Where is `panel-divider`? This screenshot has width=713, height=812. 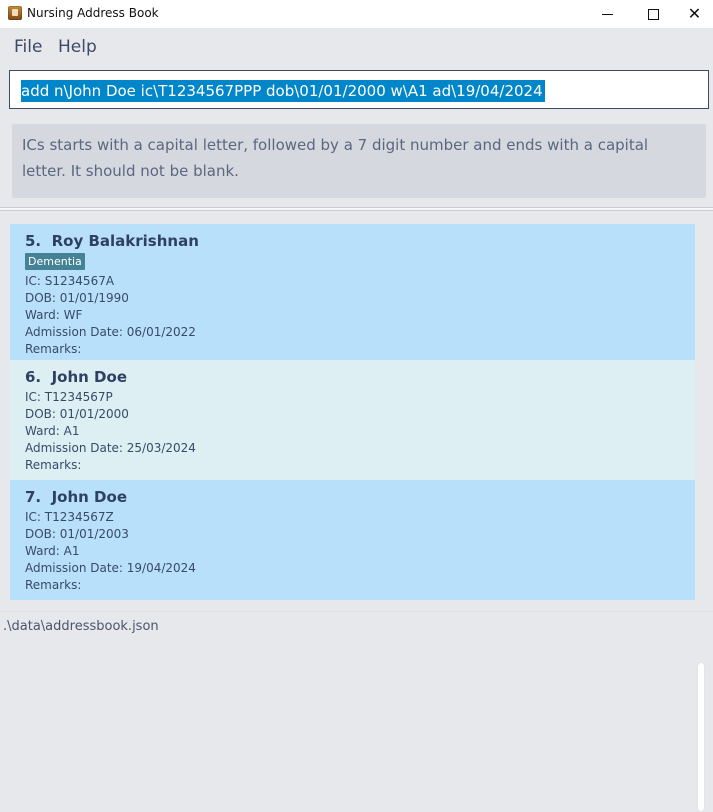 panel-divider is located at coordinates (356, 209).